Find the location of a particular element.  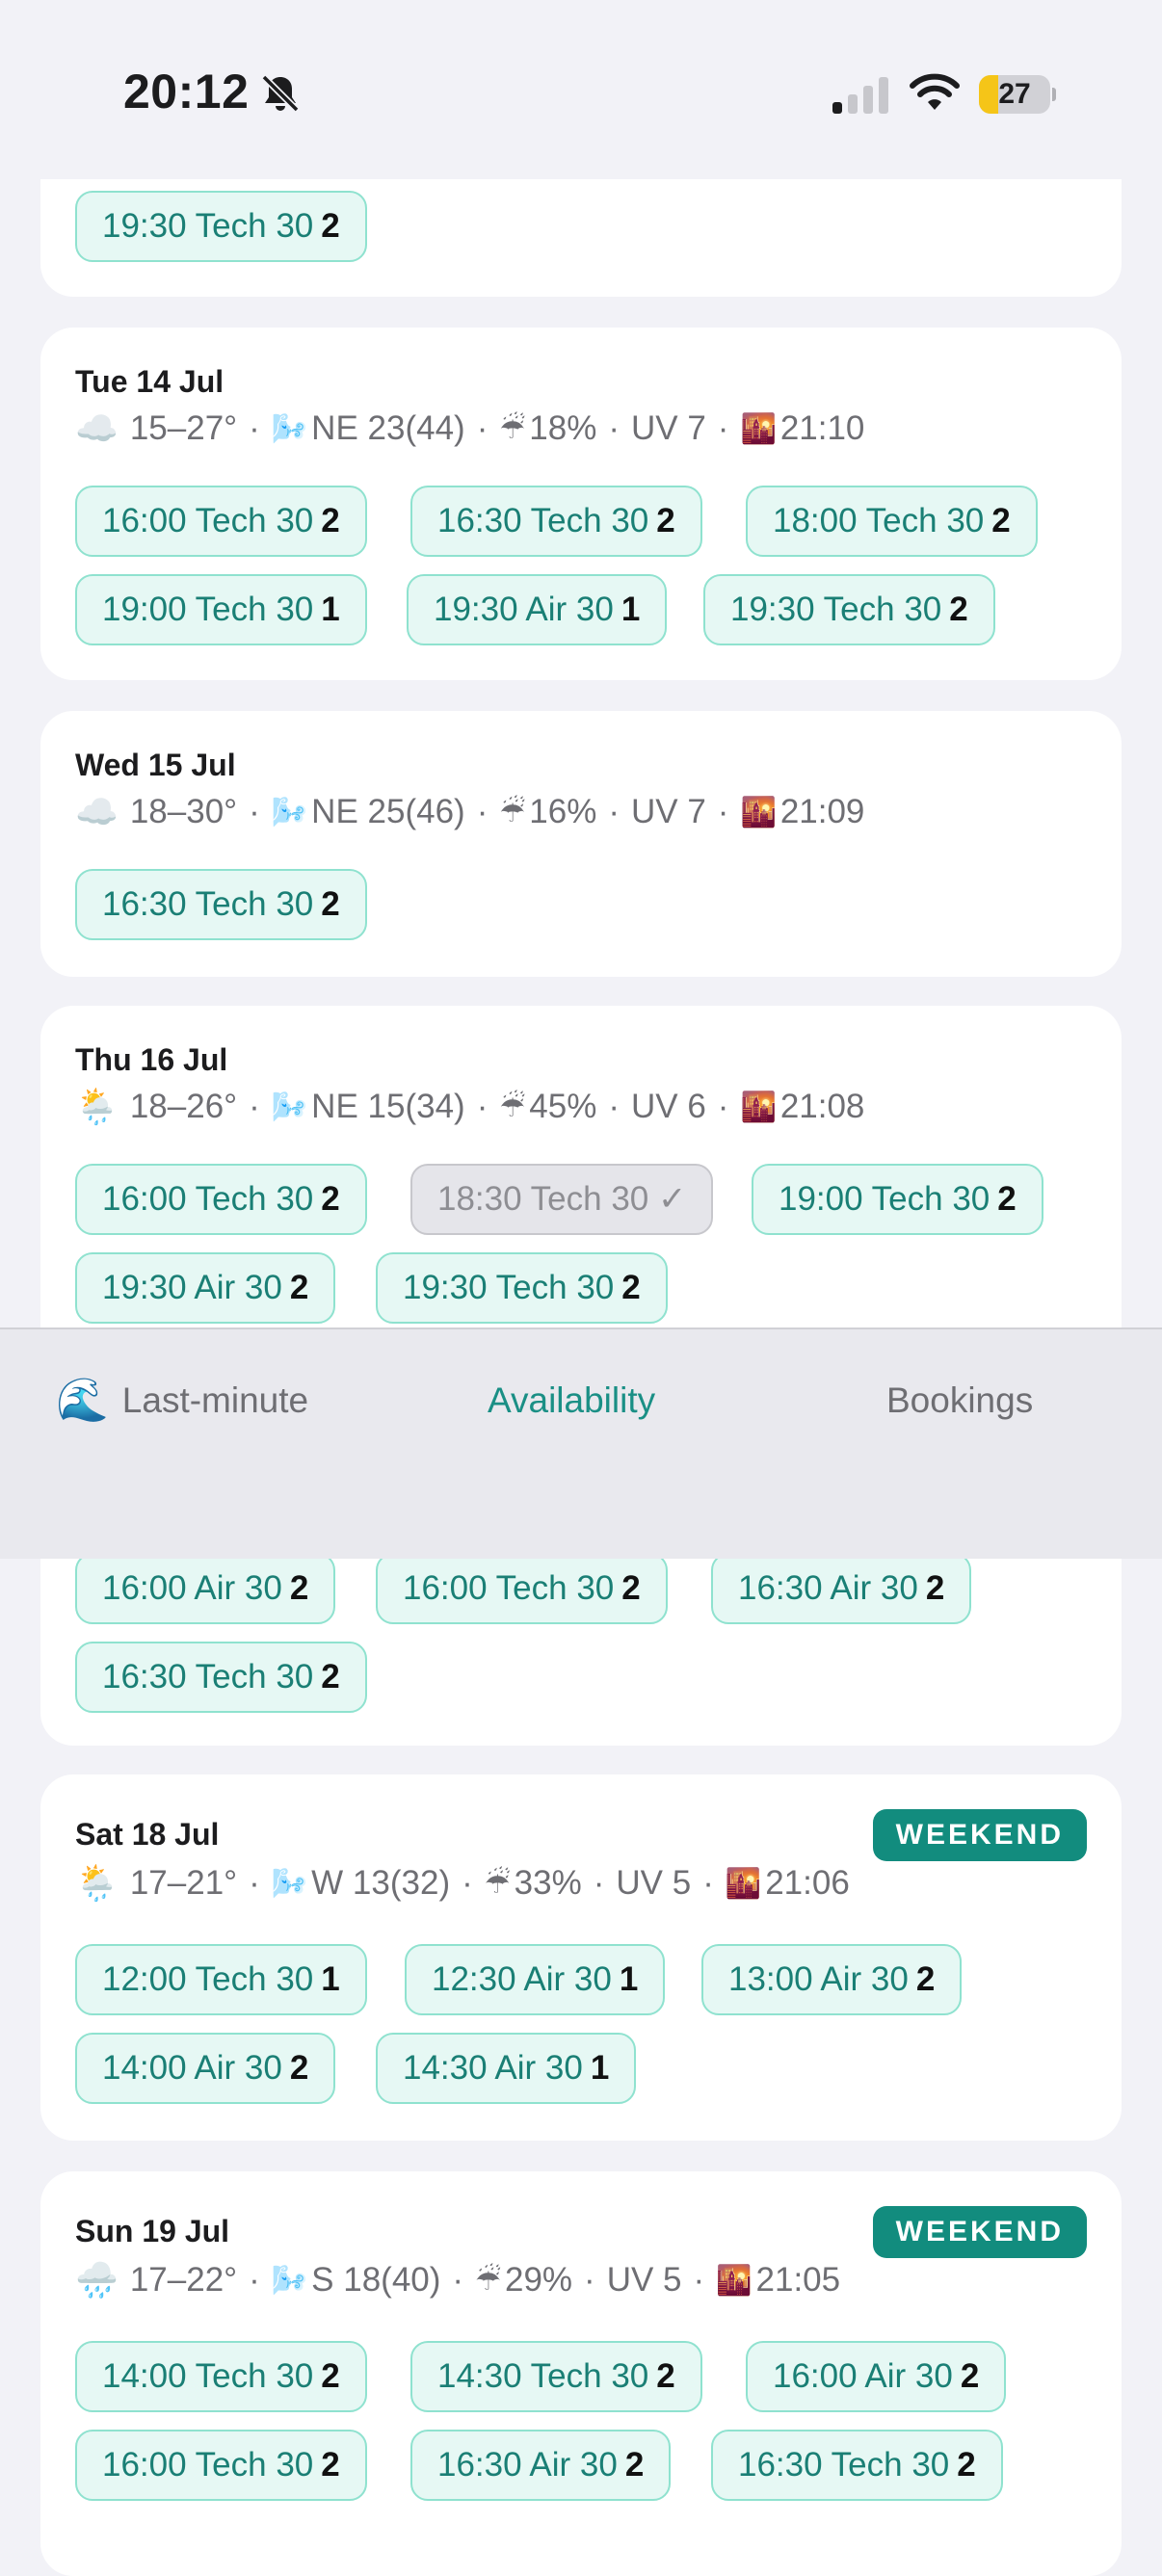

slot-chip: 19:30 Air 30 2 is located at coordinates (206, 1288).